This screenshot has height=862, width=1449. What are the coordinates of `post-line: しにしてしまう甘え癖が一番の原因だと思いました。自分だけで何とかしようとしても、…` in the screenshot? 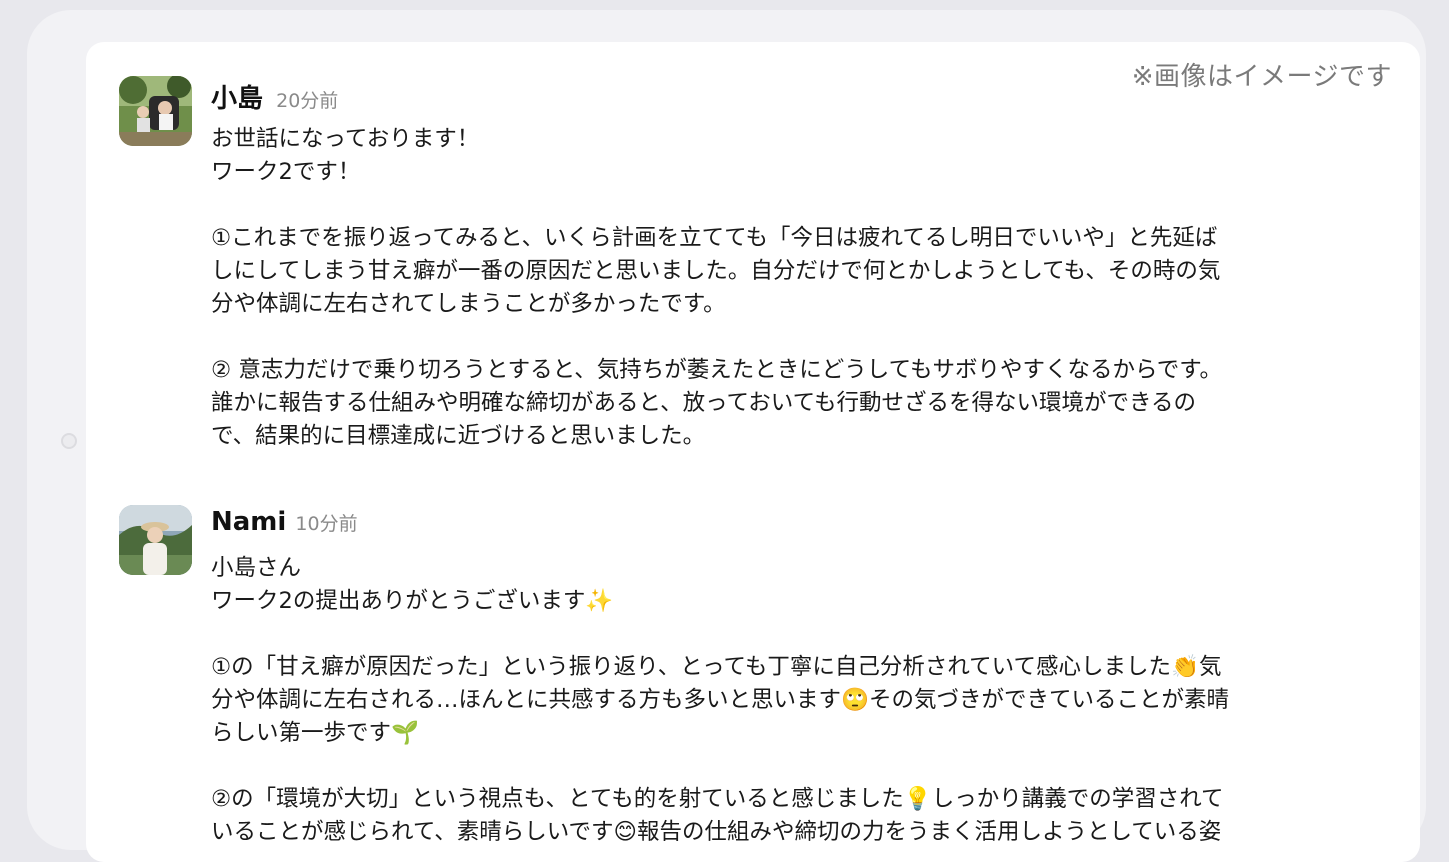 It's located at (716, 271).